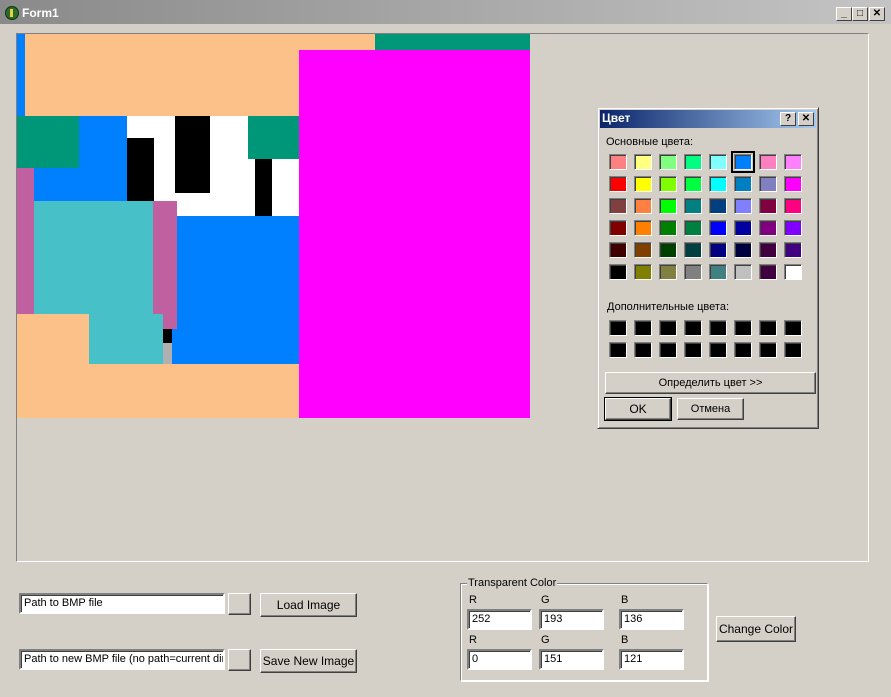  I want to click on define-color-button: Определить цвет >>, so click(710, 383).